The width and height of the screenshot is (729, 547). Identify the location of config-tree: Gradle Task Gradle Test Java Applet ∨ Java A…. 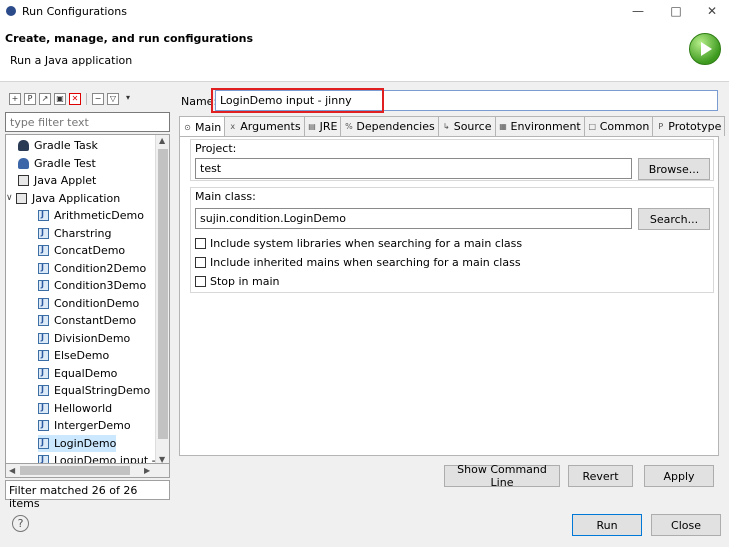
(87, 299).